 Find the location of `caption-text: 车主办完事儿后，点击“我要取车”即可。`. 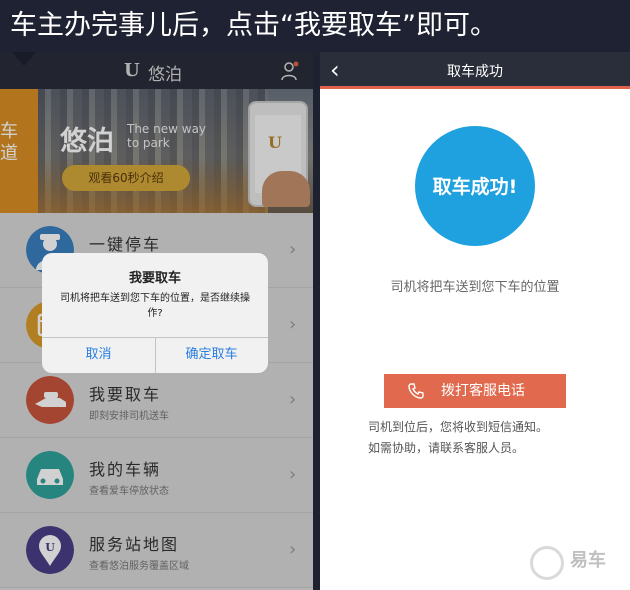

caption-text: 车主办完事儿后，点击“我要取车”即可。 is located at coordinates (315, 26).